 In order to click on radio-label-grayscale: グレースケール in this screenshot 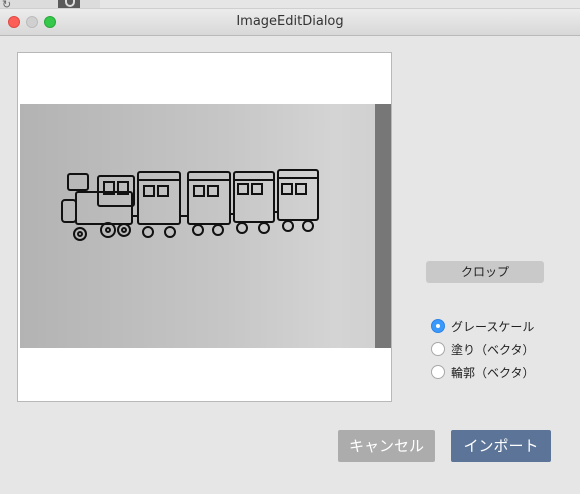, I will do `click(493, 326)`.